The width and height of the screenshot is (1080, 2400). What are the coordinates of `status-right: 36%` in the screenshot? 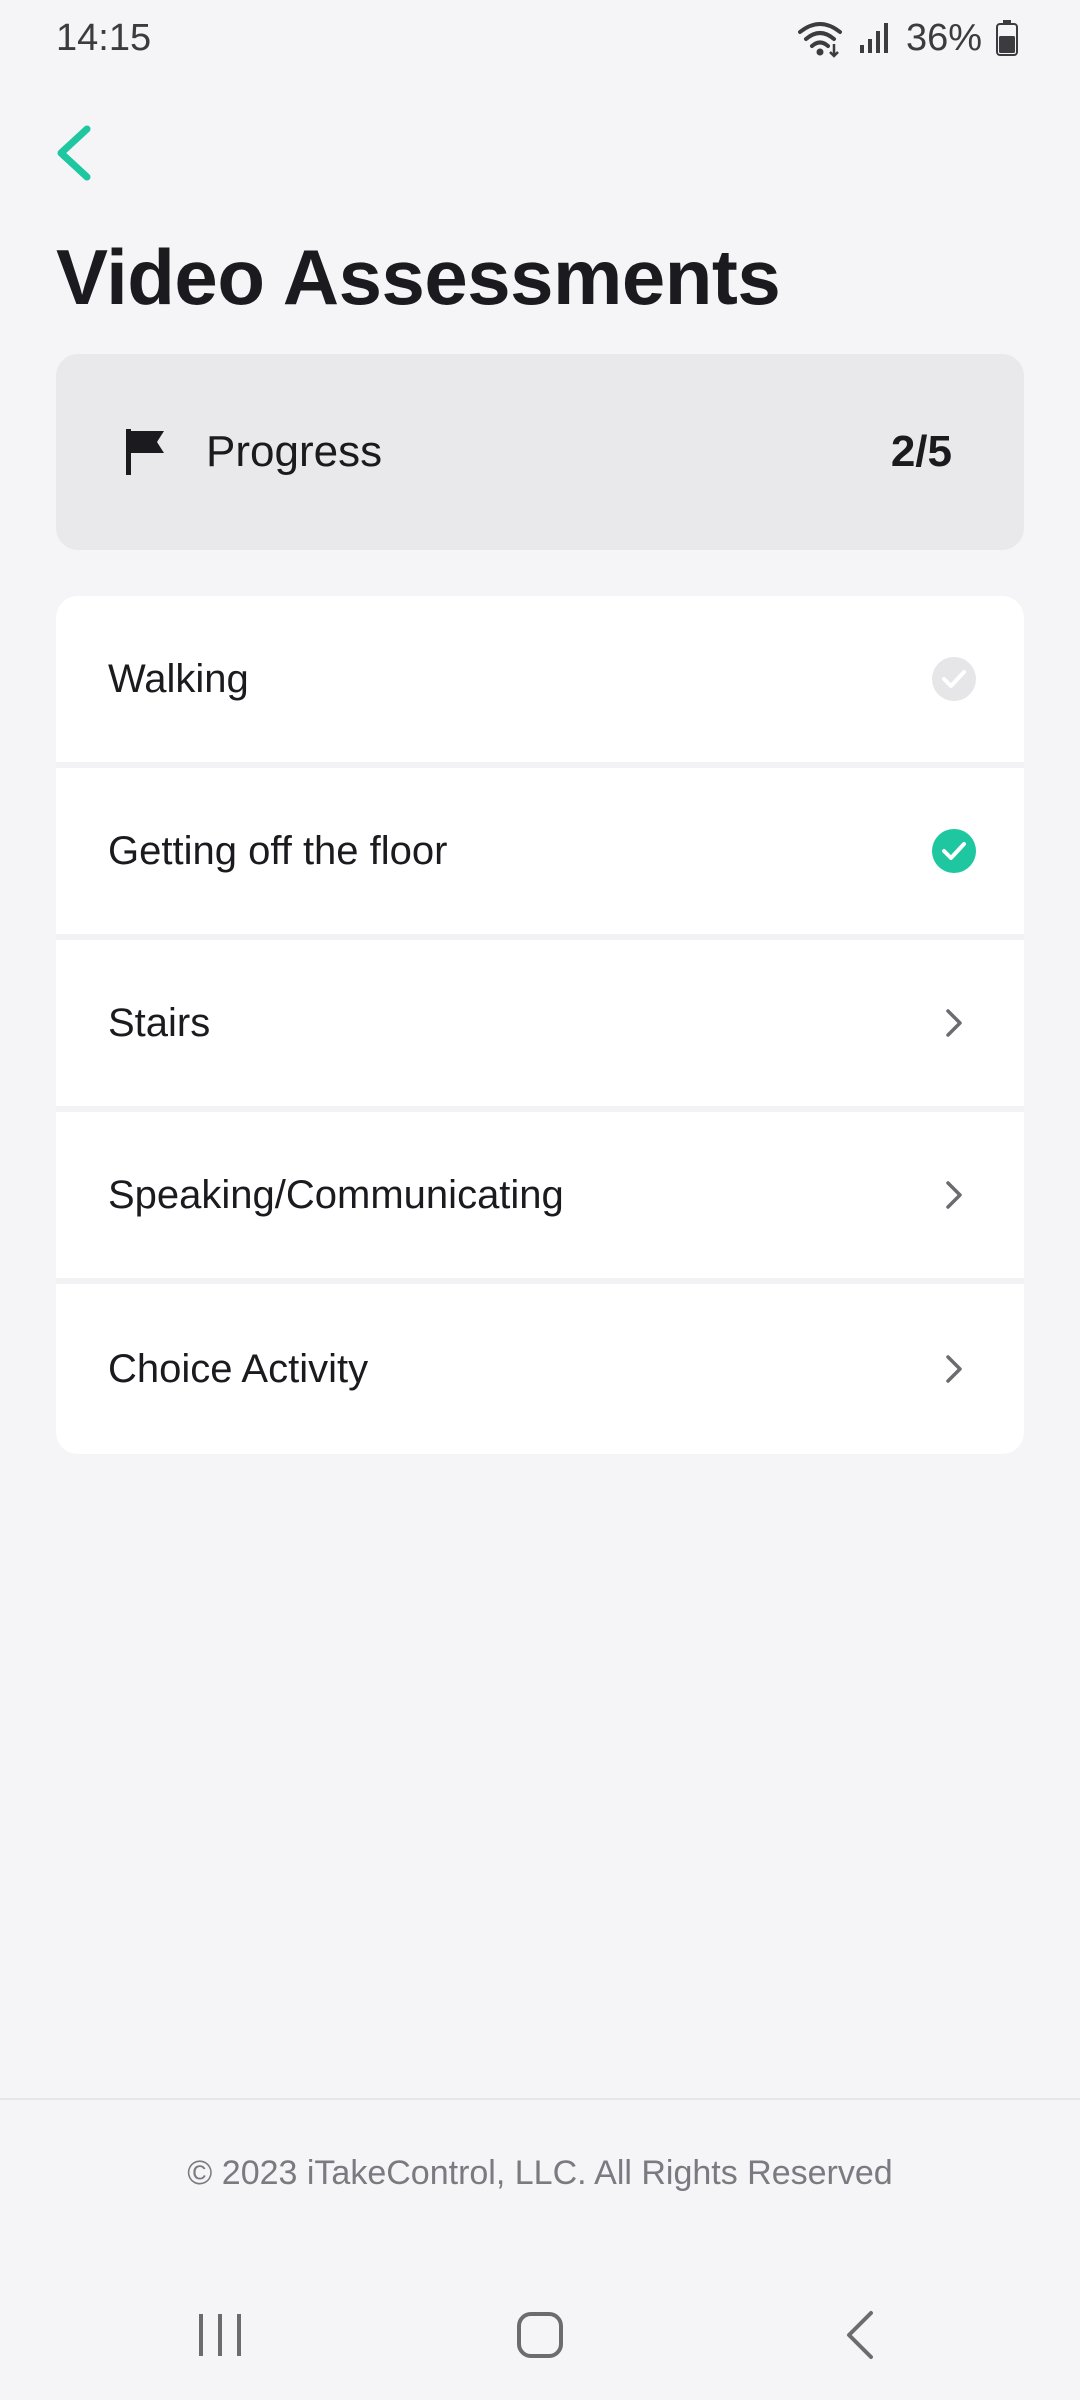 It's located at (907, 38).